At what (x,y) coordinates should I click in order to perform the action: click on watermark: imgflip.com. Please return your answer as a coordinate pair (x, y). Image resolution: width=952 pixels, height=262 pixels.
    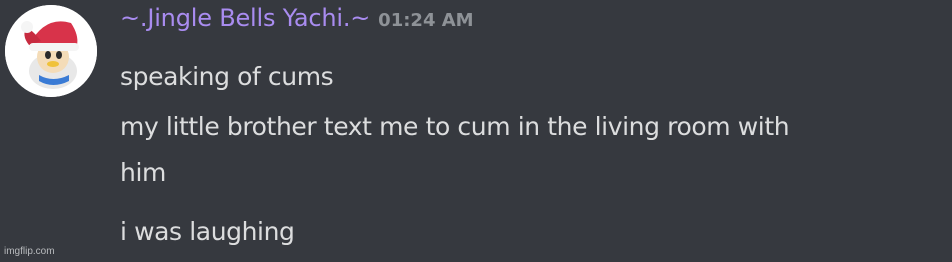
    Looking at the image, I should click on (29, 251).